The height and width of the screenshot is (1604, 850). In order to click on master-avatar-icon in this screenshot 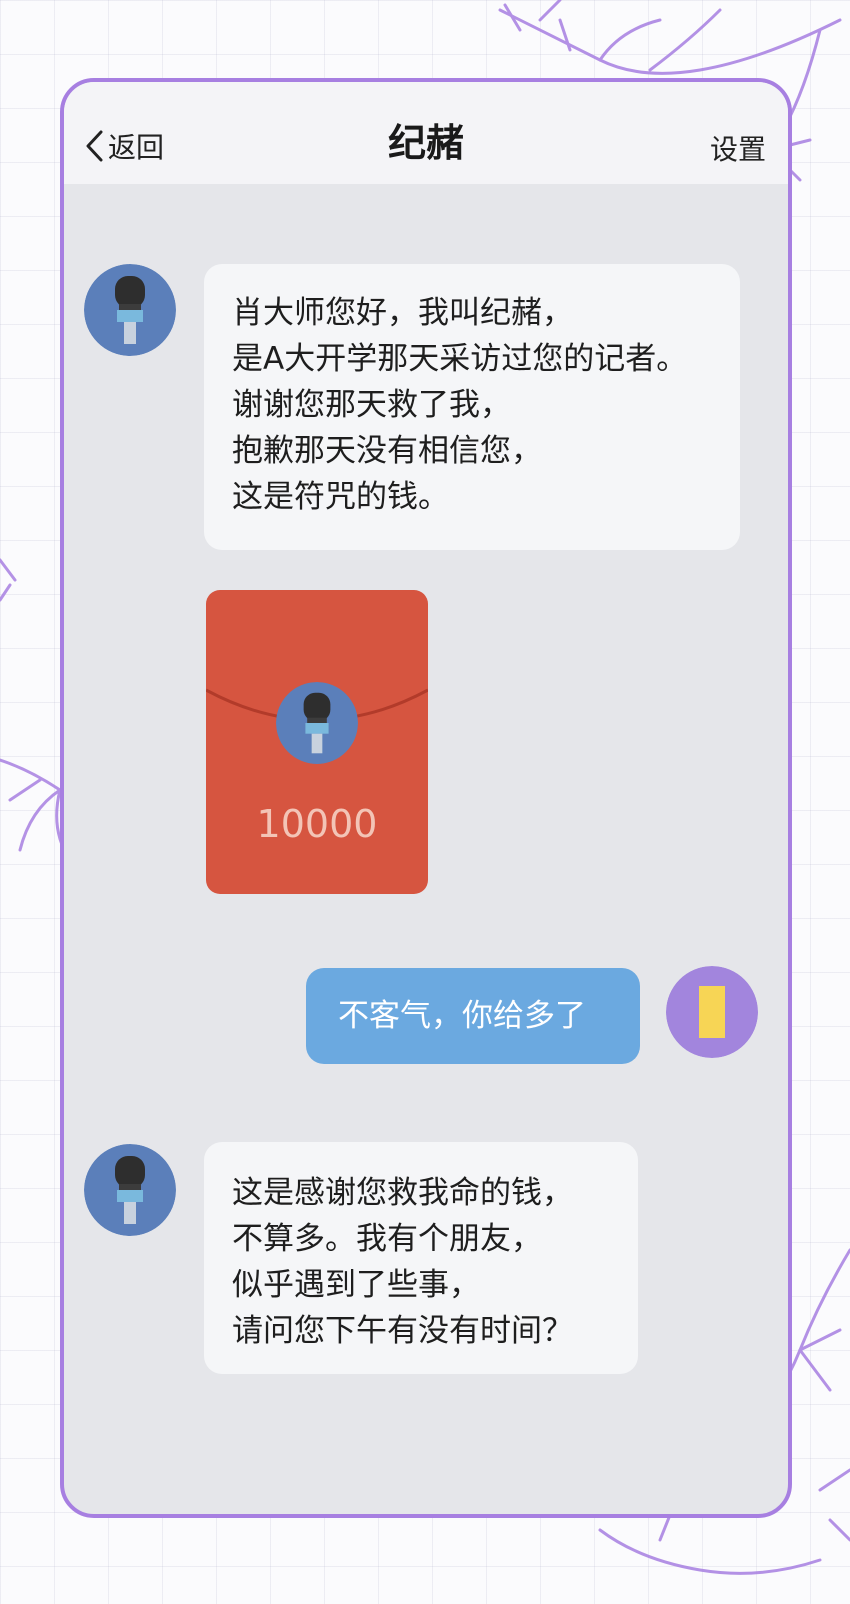, I will do `click(712, 1012)`.